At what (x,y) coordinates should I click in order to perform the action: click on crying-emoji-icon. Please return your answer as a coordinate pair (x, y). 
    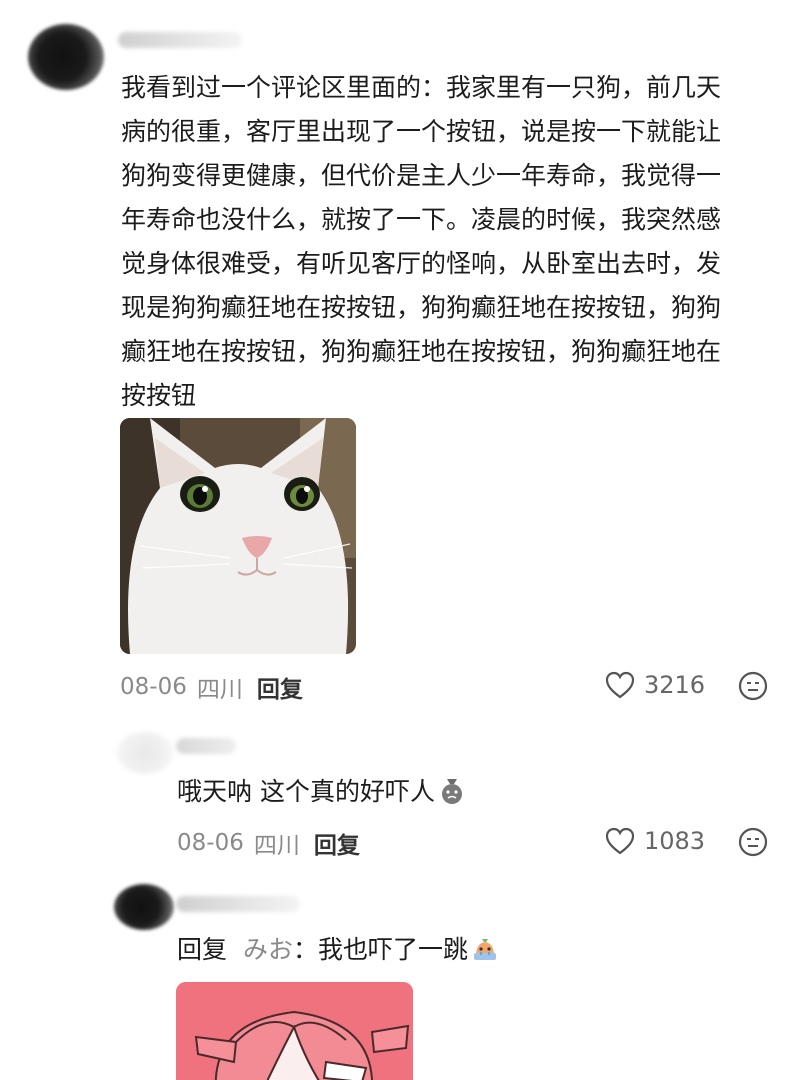
    Looking at the image, I should click on (485, 949).